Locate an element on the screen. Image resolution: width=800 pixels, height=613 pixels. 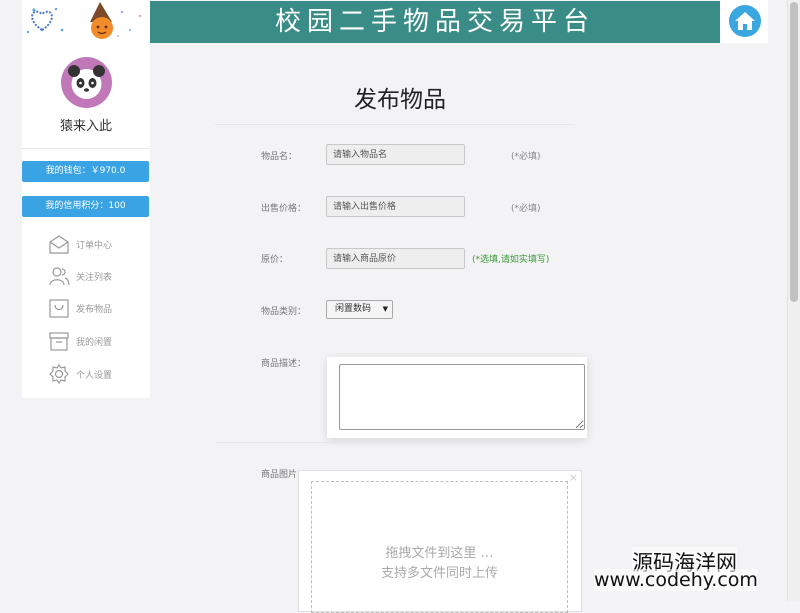
original-price-optional-hint: (*选填,请如实填写) is located at coordinates (511, 260).